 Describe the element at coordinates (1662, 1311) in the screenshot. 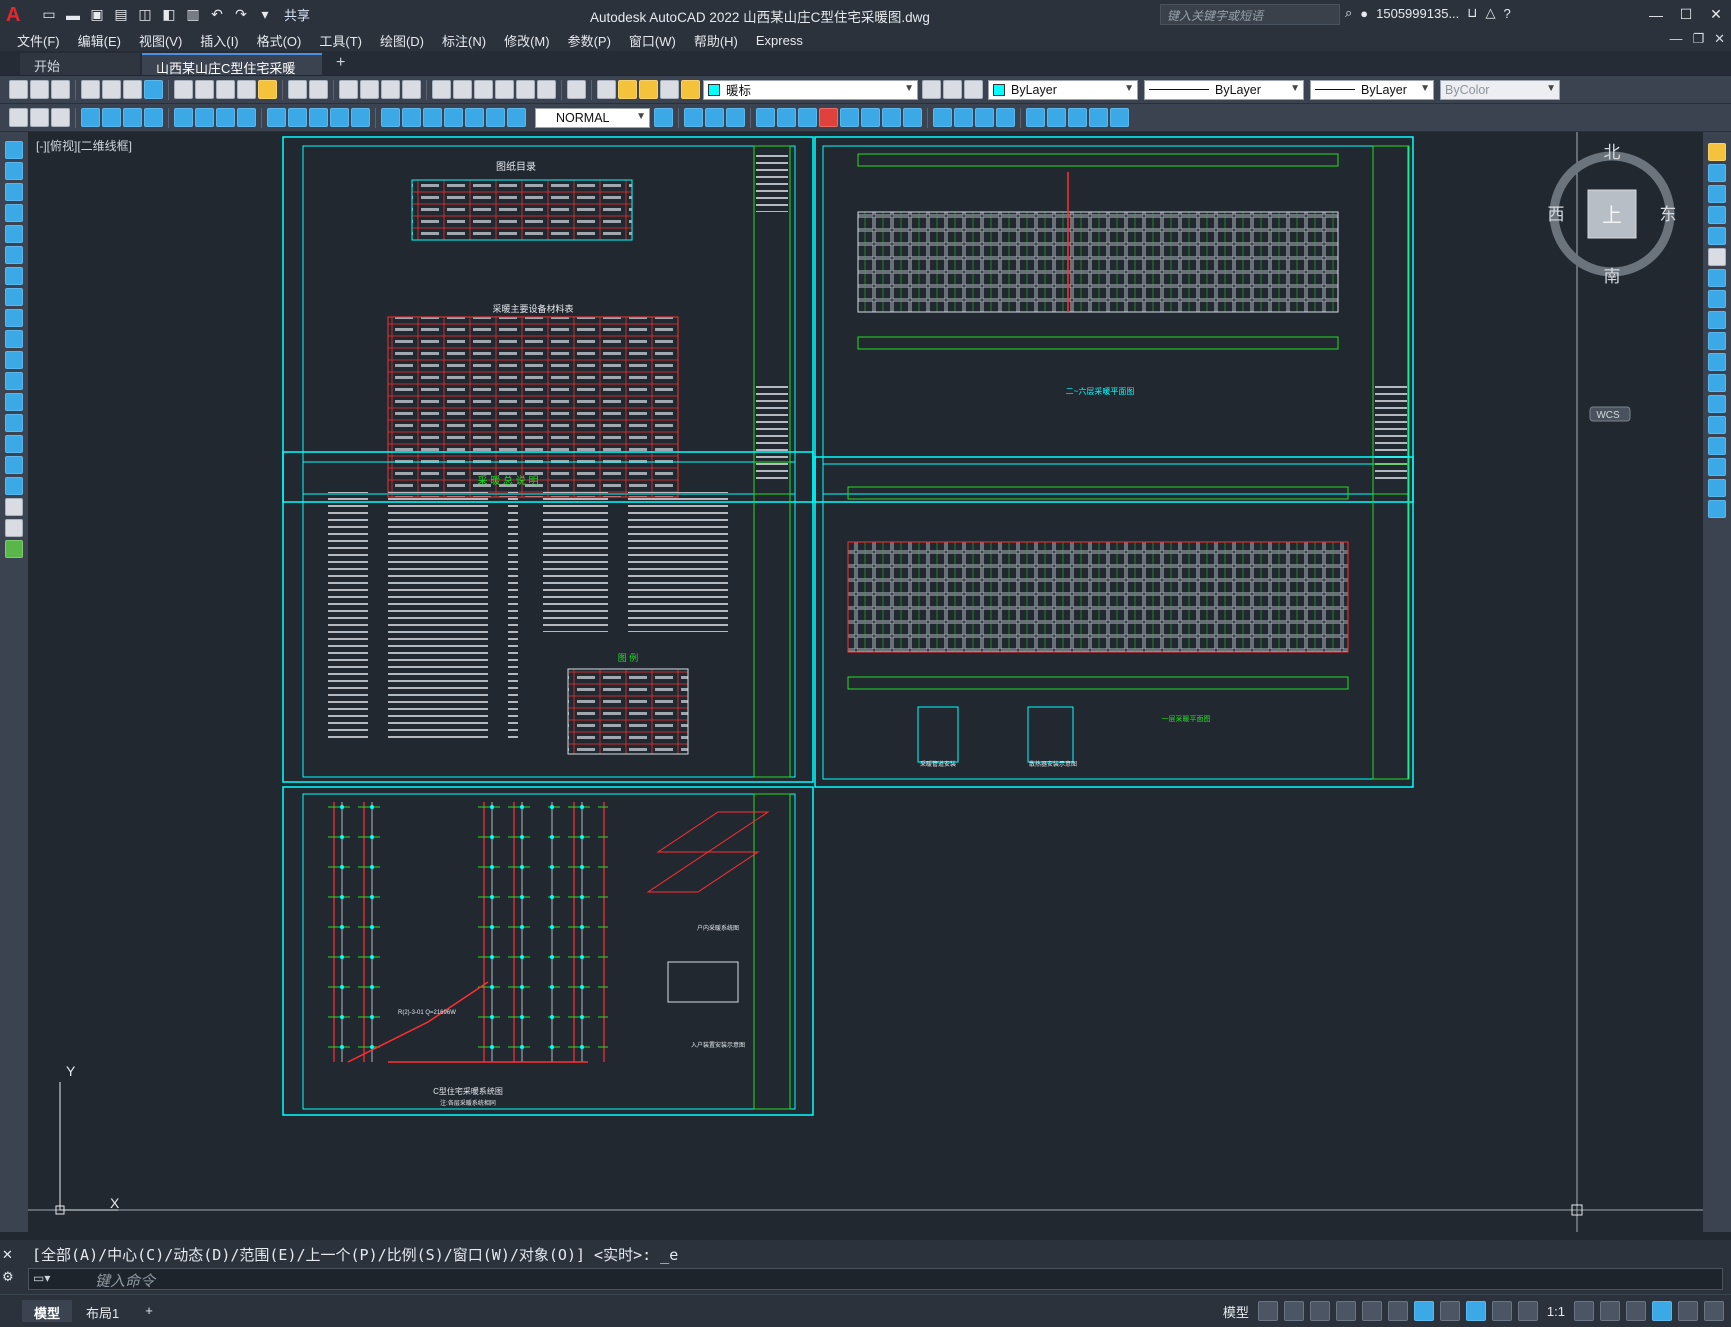

I see `hardware-acceleration-icon` at that location.